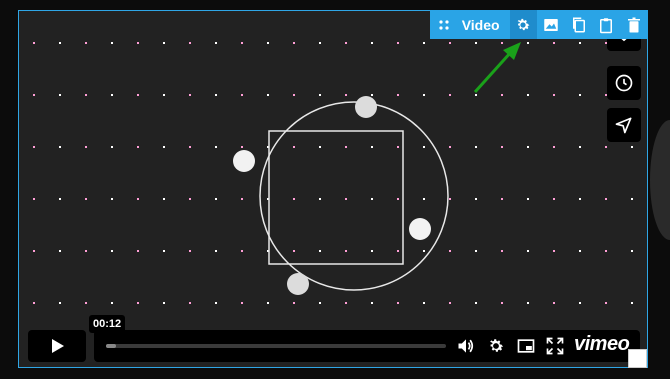  I want to click on clipboard-icon, so click(606, 25).